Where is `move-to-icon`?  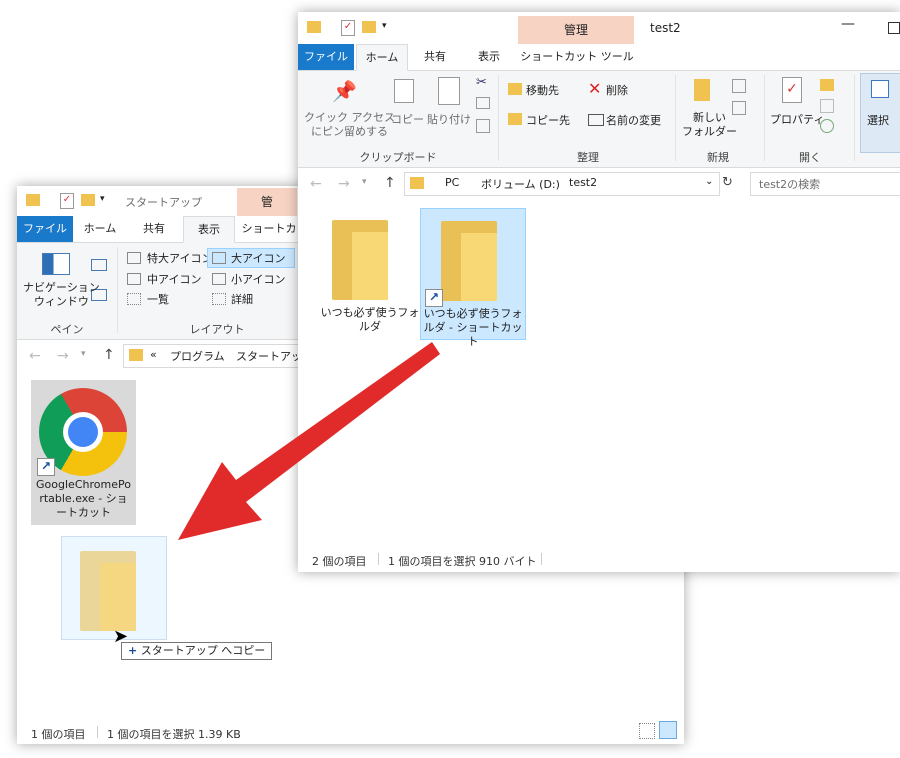 move-to-icon is located at coordinates (515, 89).